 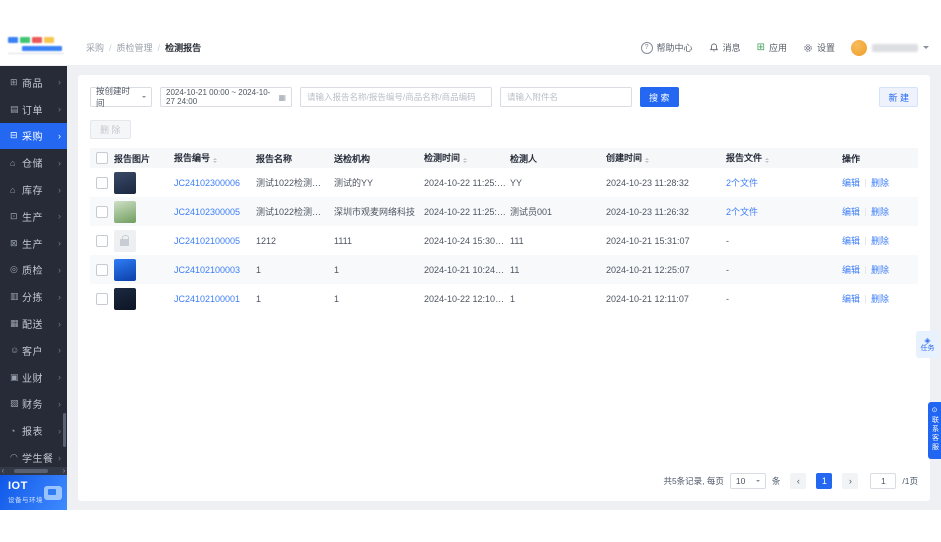 I want to click on page-size-value: 10, so click(x=740, y=481).